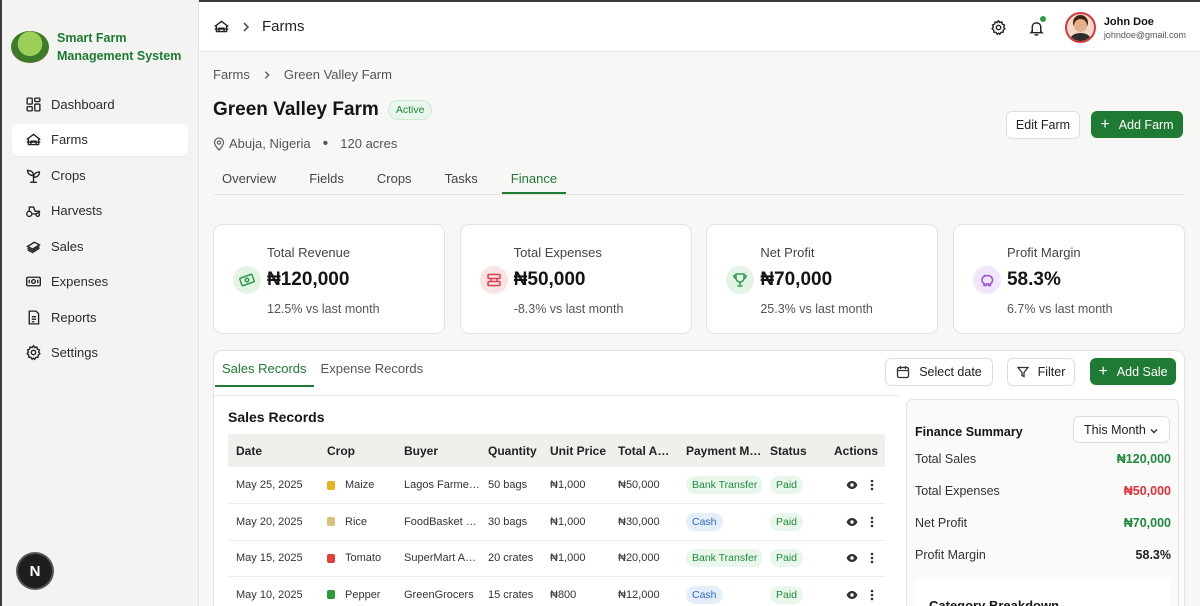 Image resolution: width=1200 pixels, height=606 pixels. I want to click on select-date-button: Select date, so click(939, 372).